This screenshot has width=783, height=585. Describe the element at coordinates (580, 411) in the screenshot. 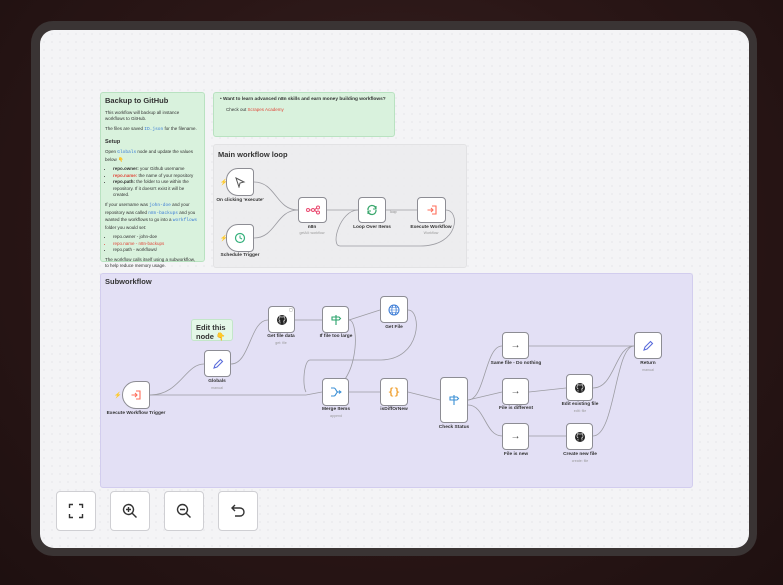

I see `node-subtitle: edit: file` at that location.